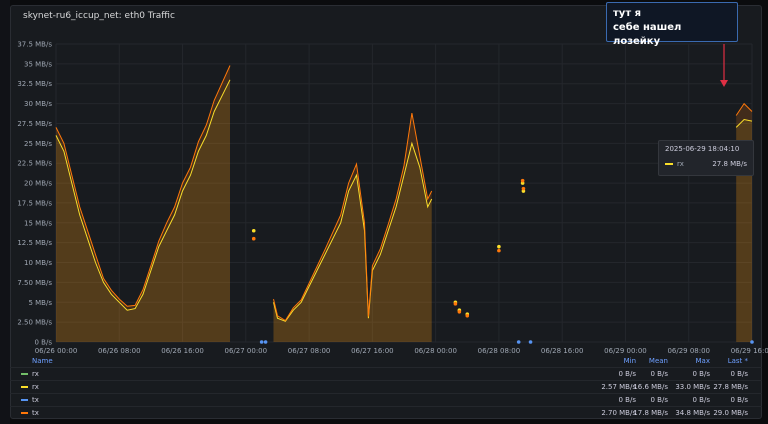 This screenshot has width=768, height=424. What do you see at coordinates (669, 164) in the screenshot?
I see `tooltip-series-swatch` at bounding box center [669, 164].